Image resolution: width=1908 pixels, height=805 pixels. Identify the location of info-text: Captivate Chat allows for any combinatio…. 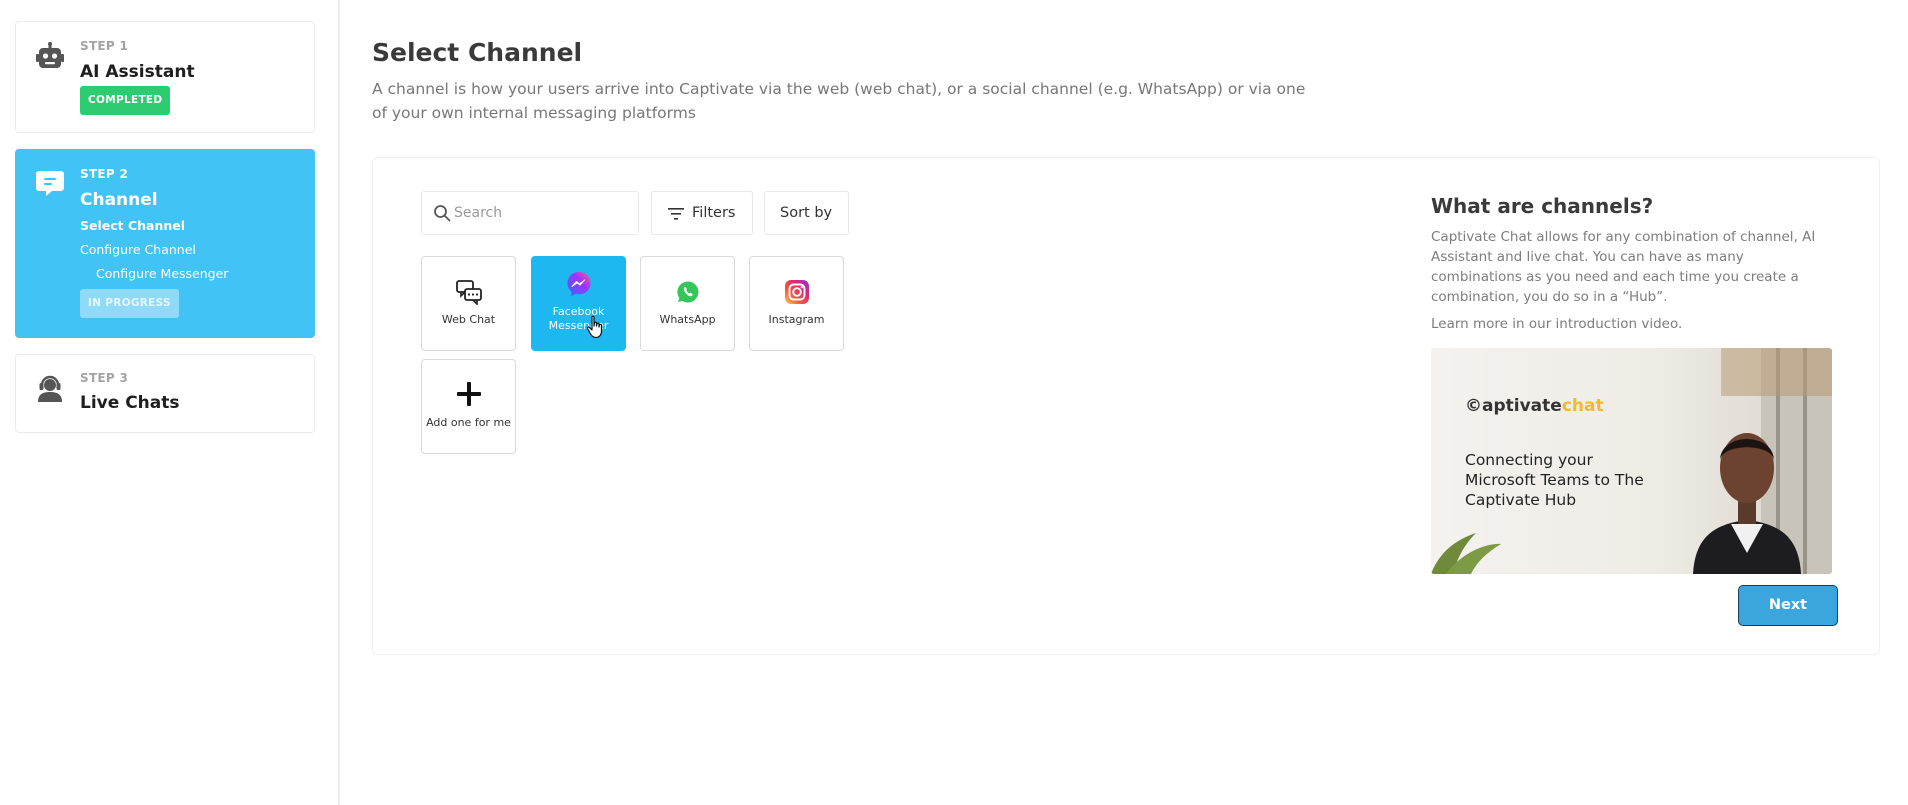
(1623, 267).